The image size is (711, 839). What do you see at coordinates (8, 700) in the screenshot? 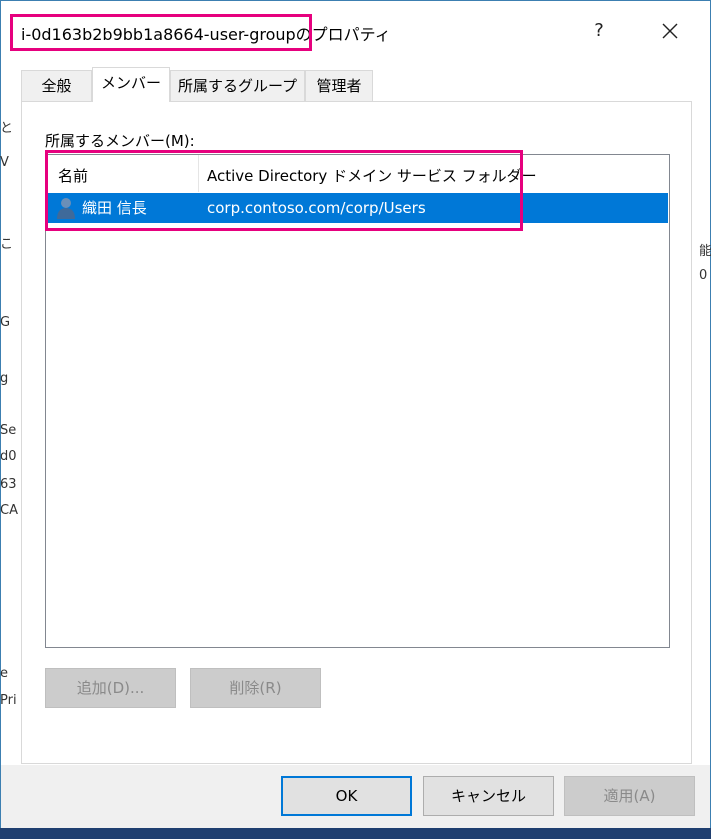
I see `background-text: Pri` at bounding box center [8, 700].